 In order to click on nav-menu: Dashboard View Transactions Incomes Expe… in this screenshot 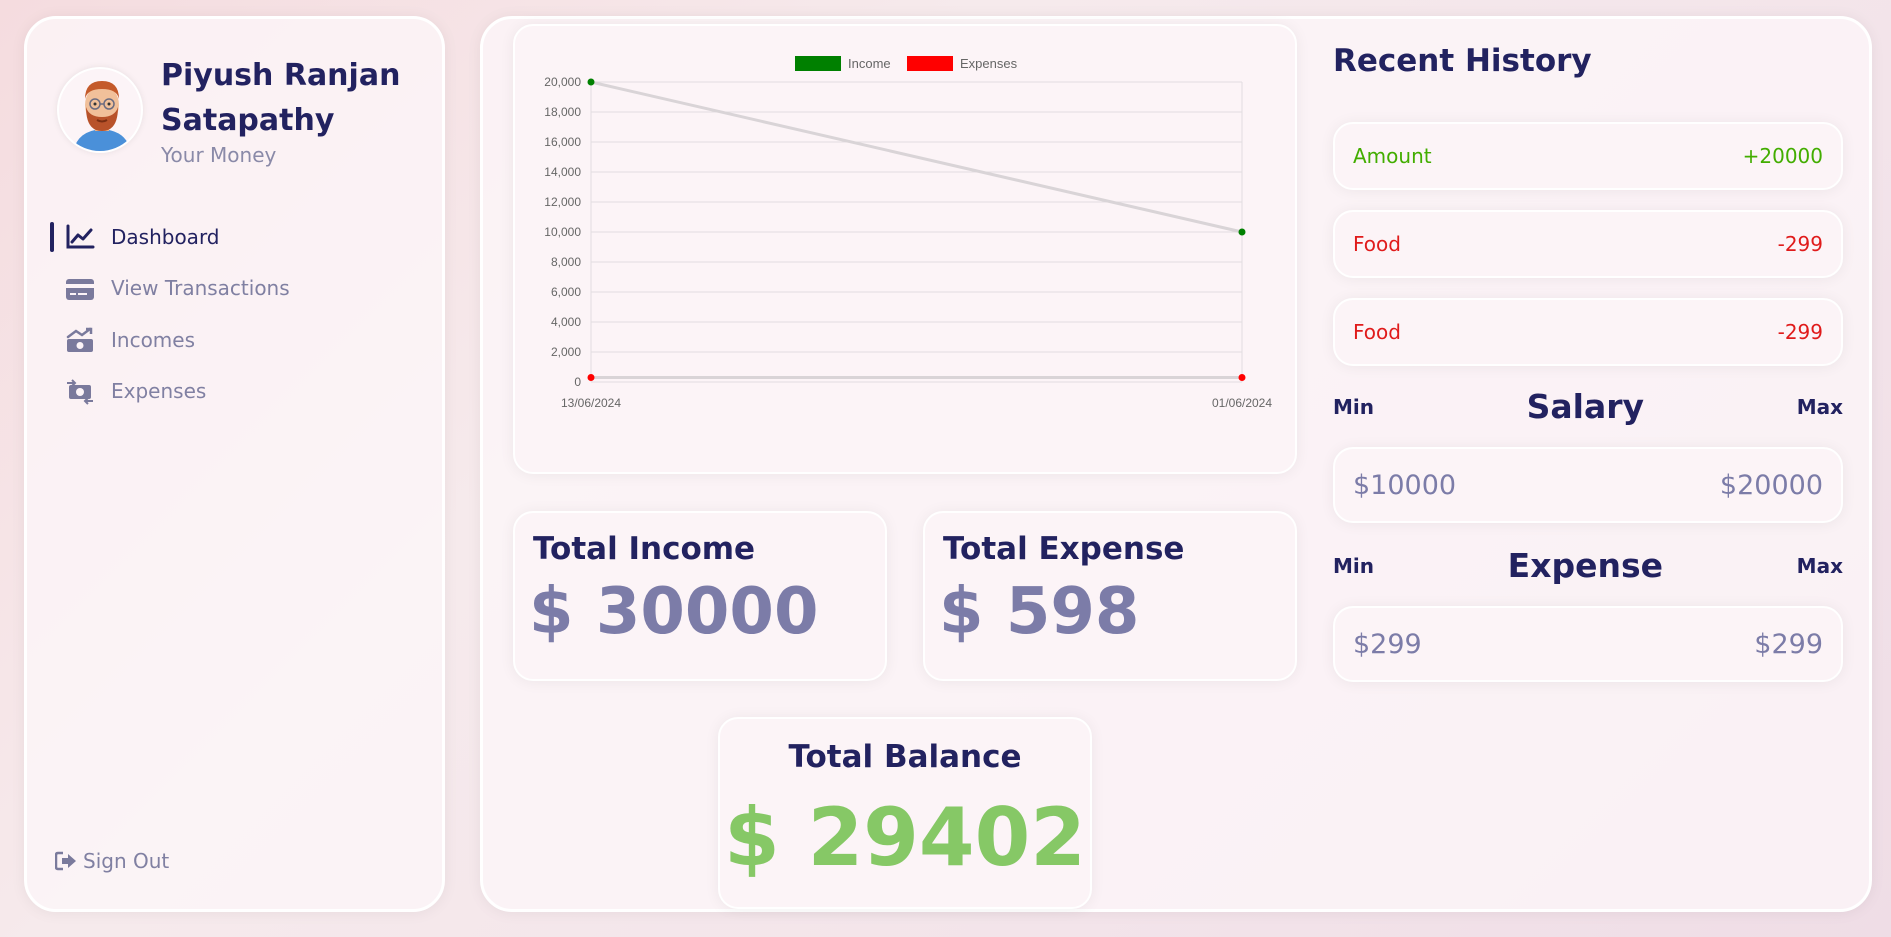, I will do `click(230, 314)`.